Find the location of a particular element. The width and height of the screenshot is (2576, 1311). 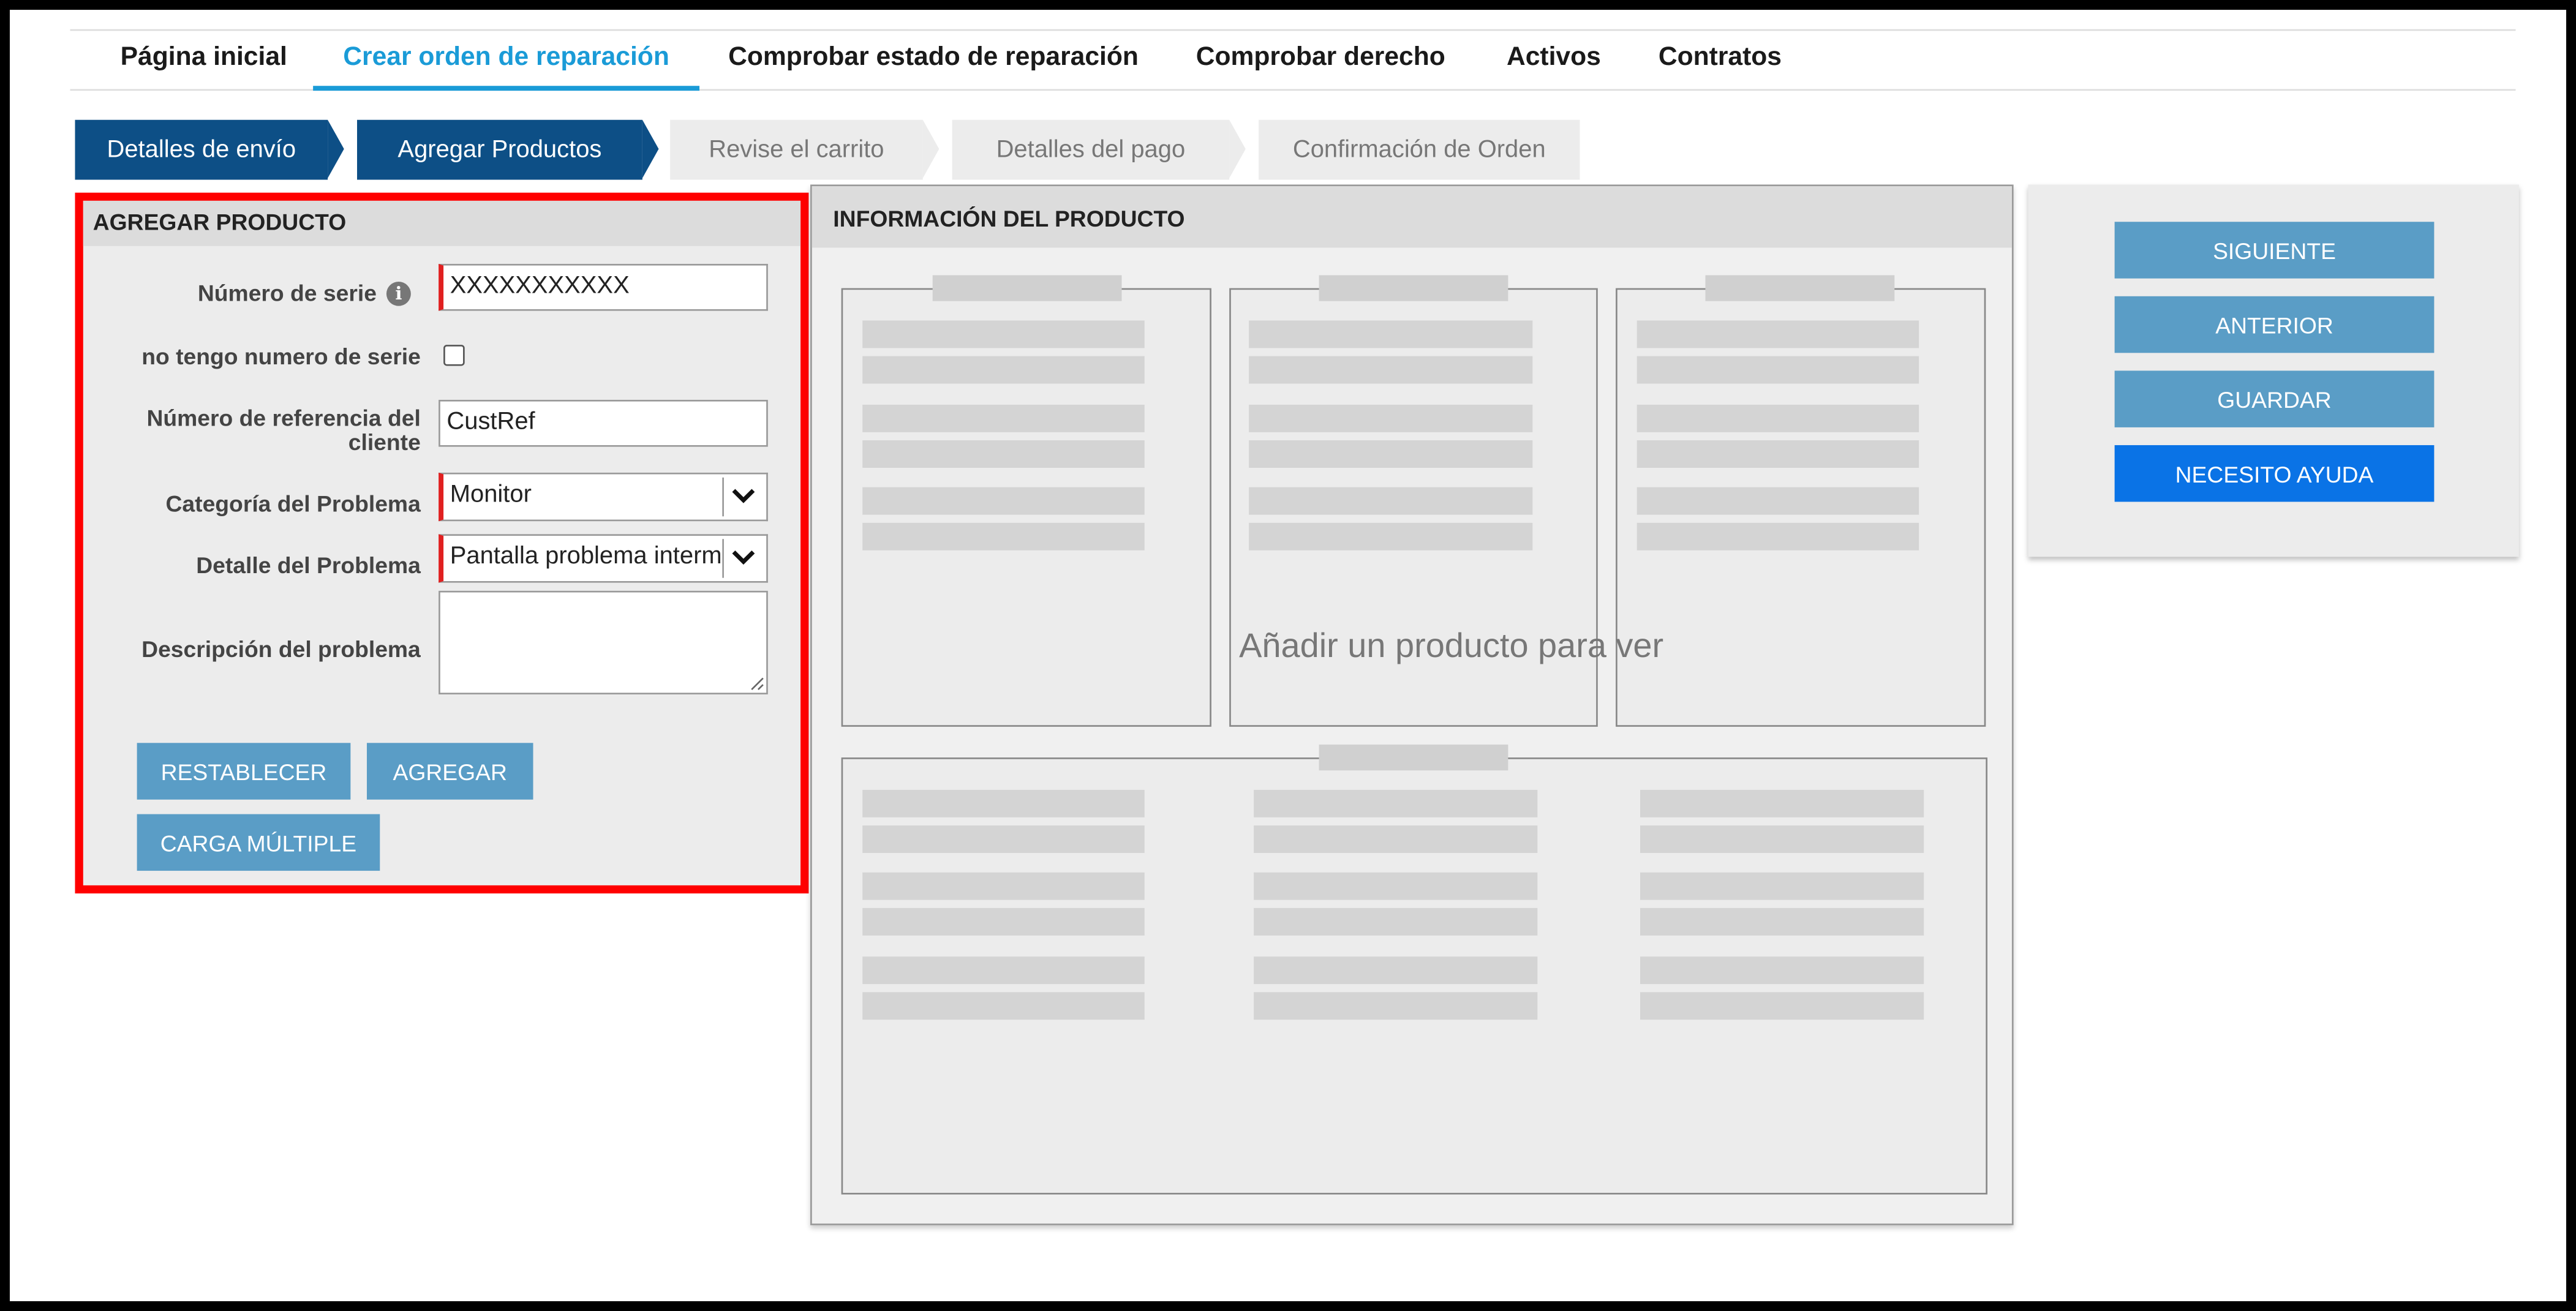

nav-item-check-repair-status: Comprobar estado de reparación is located at coordinates (933, 59).